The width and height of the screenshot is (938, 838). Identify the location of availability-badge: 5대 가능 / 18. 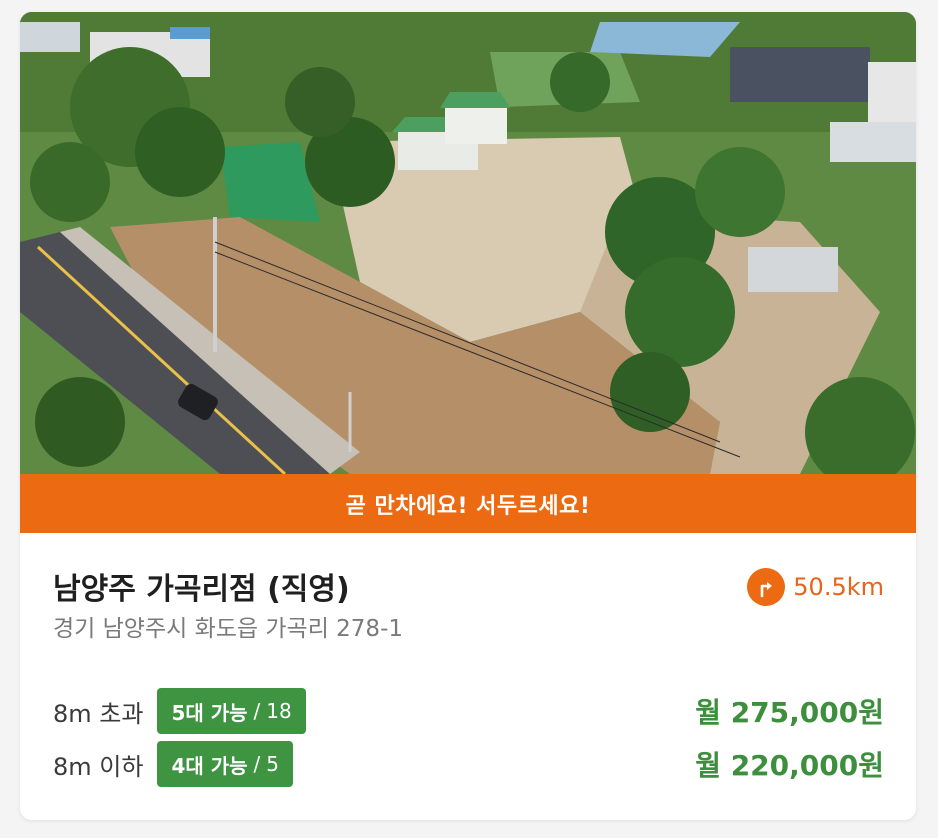
(231, 711).